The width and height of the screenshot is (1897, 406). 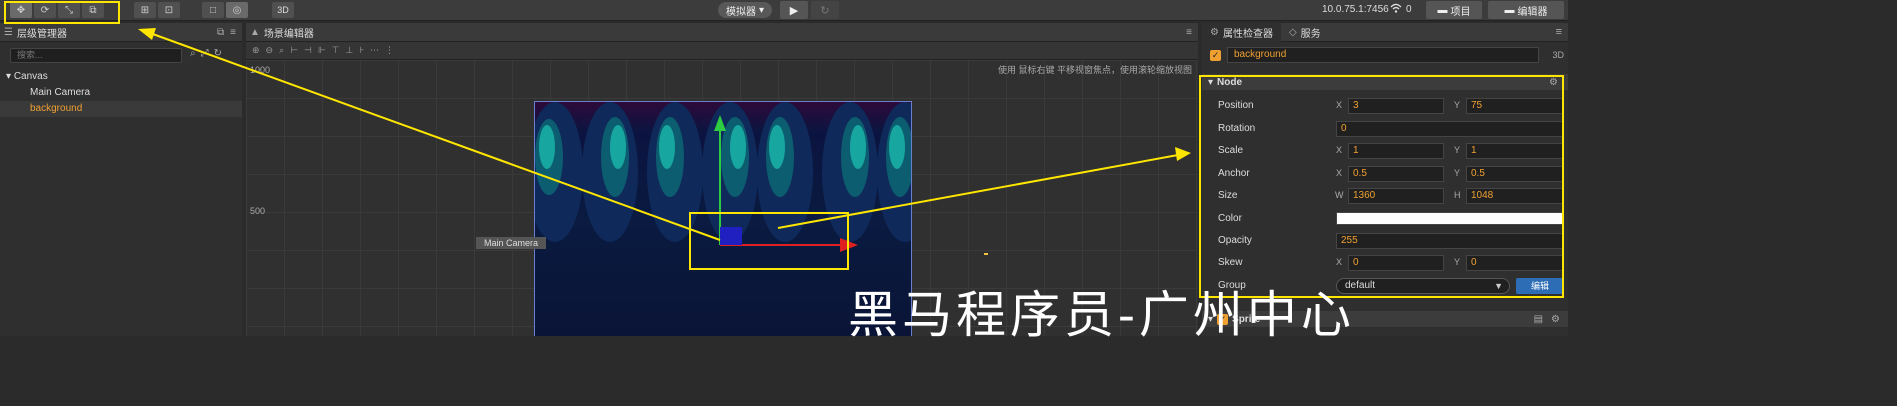 What do you see at coordinates (1310, 34) in the screenshot?
I see `tab-services-label: 服务` at bounding box center [1310, 34].